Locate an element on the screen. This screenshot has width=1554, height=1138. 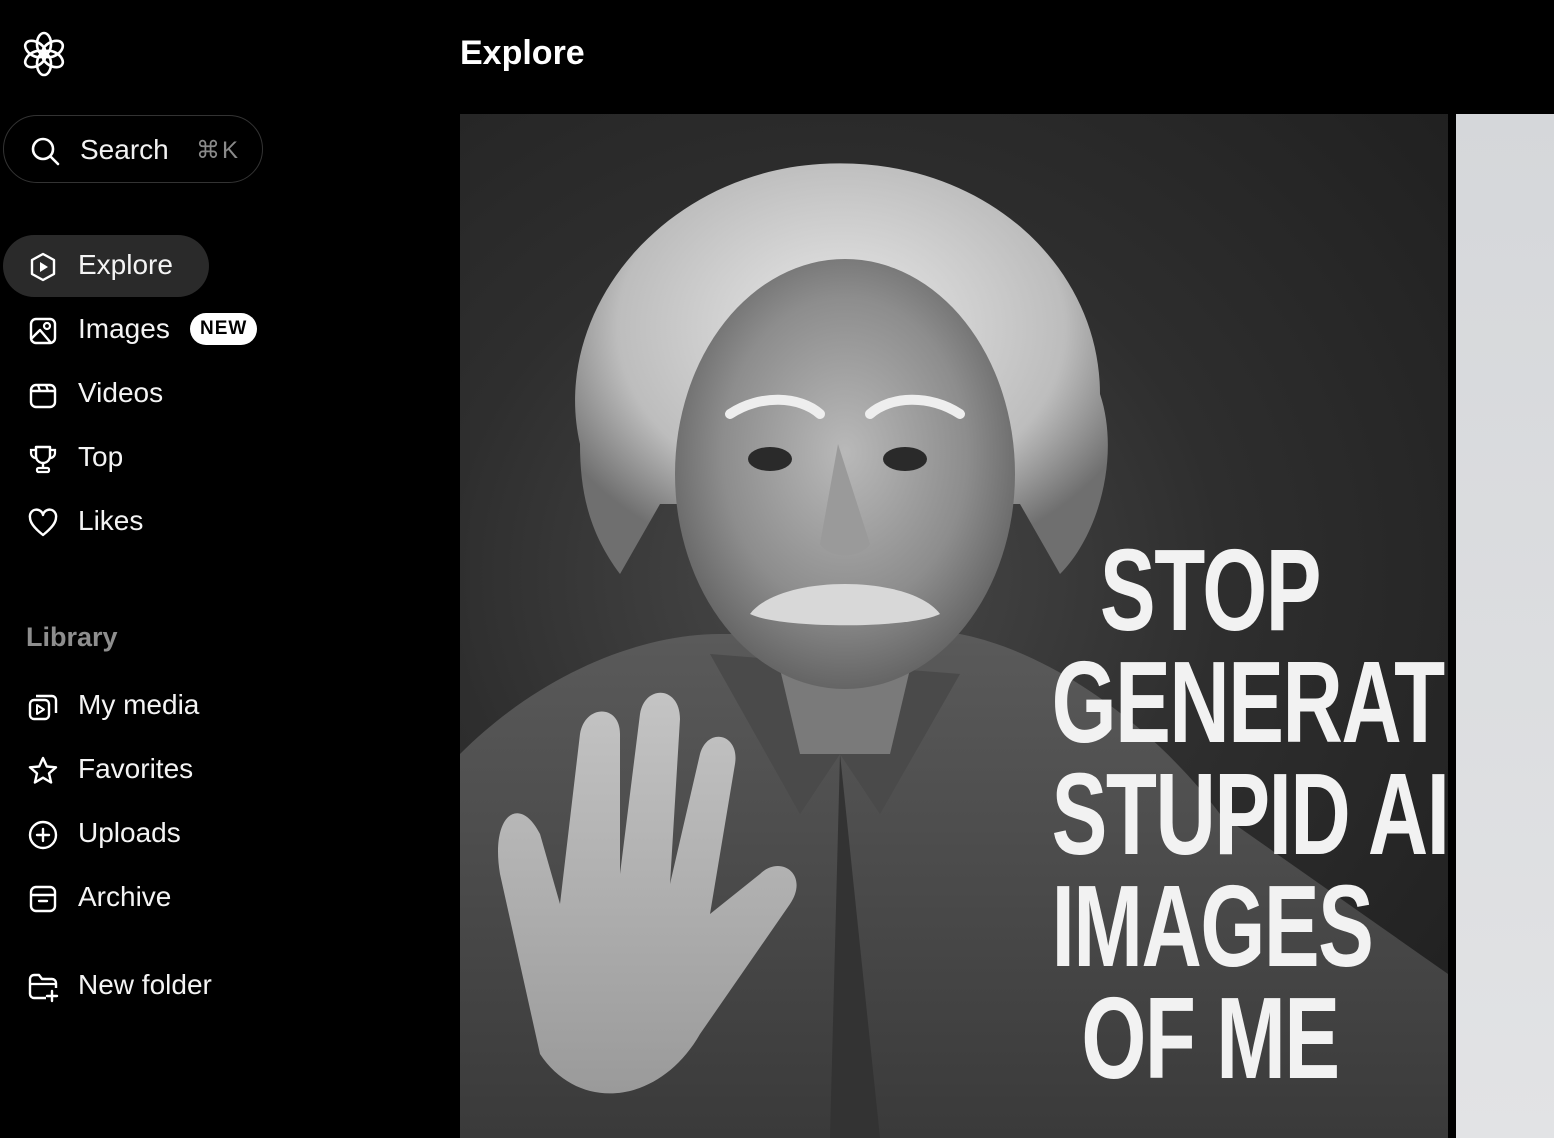
upload-plus-icon is located at coordinates (43, 835).